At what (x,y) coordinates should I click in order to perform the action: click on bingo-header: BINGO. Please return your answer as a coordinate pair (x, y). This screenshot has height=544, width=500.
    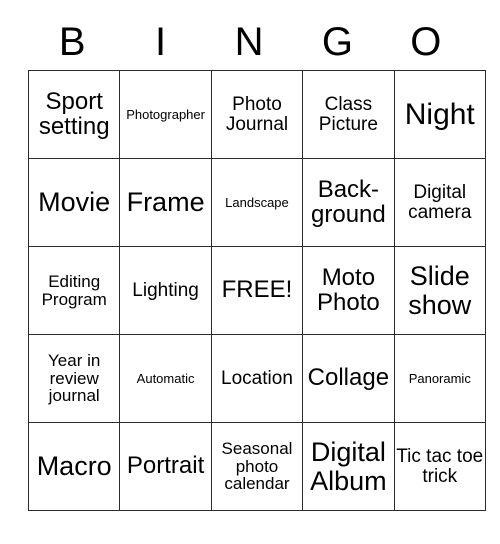
    Looking at the image, I should click on (249, 42).